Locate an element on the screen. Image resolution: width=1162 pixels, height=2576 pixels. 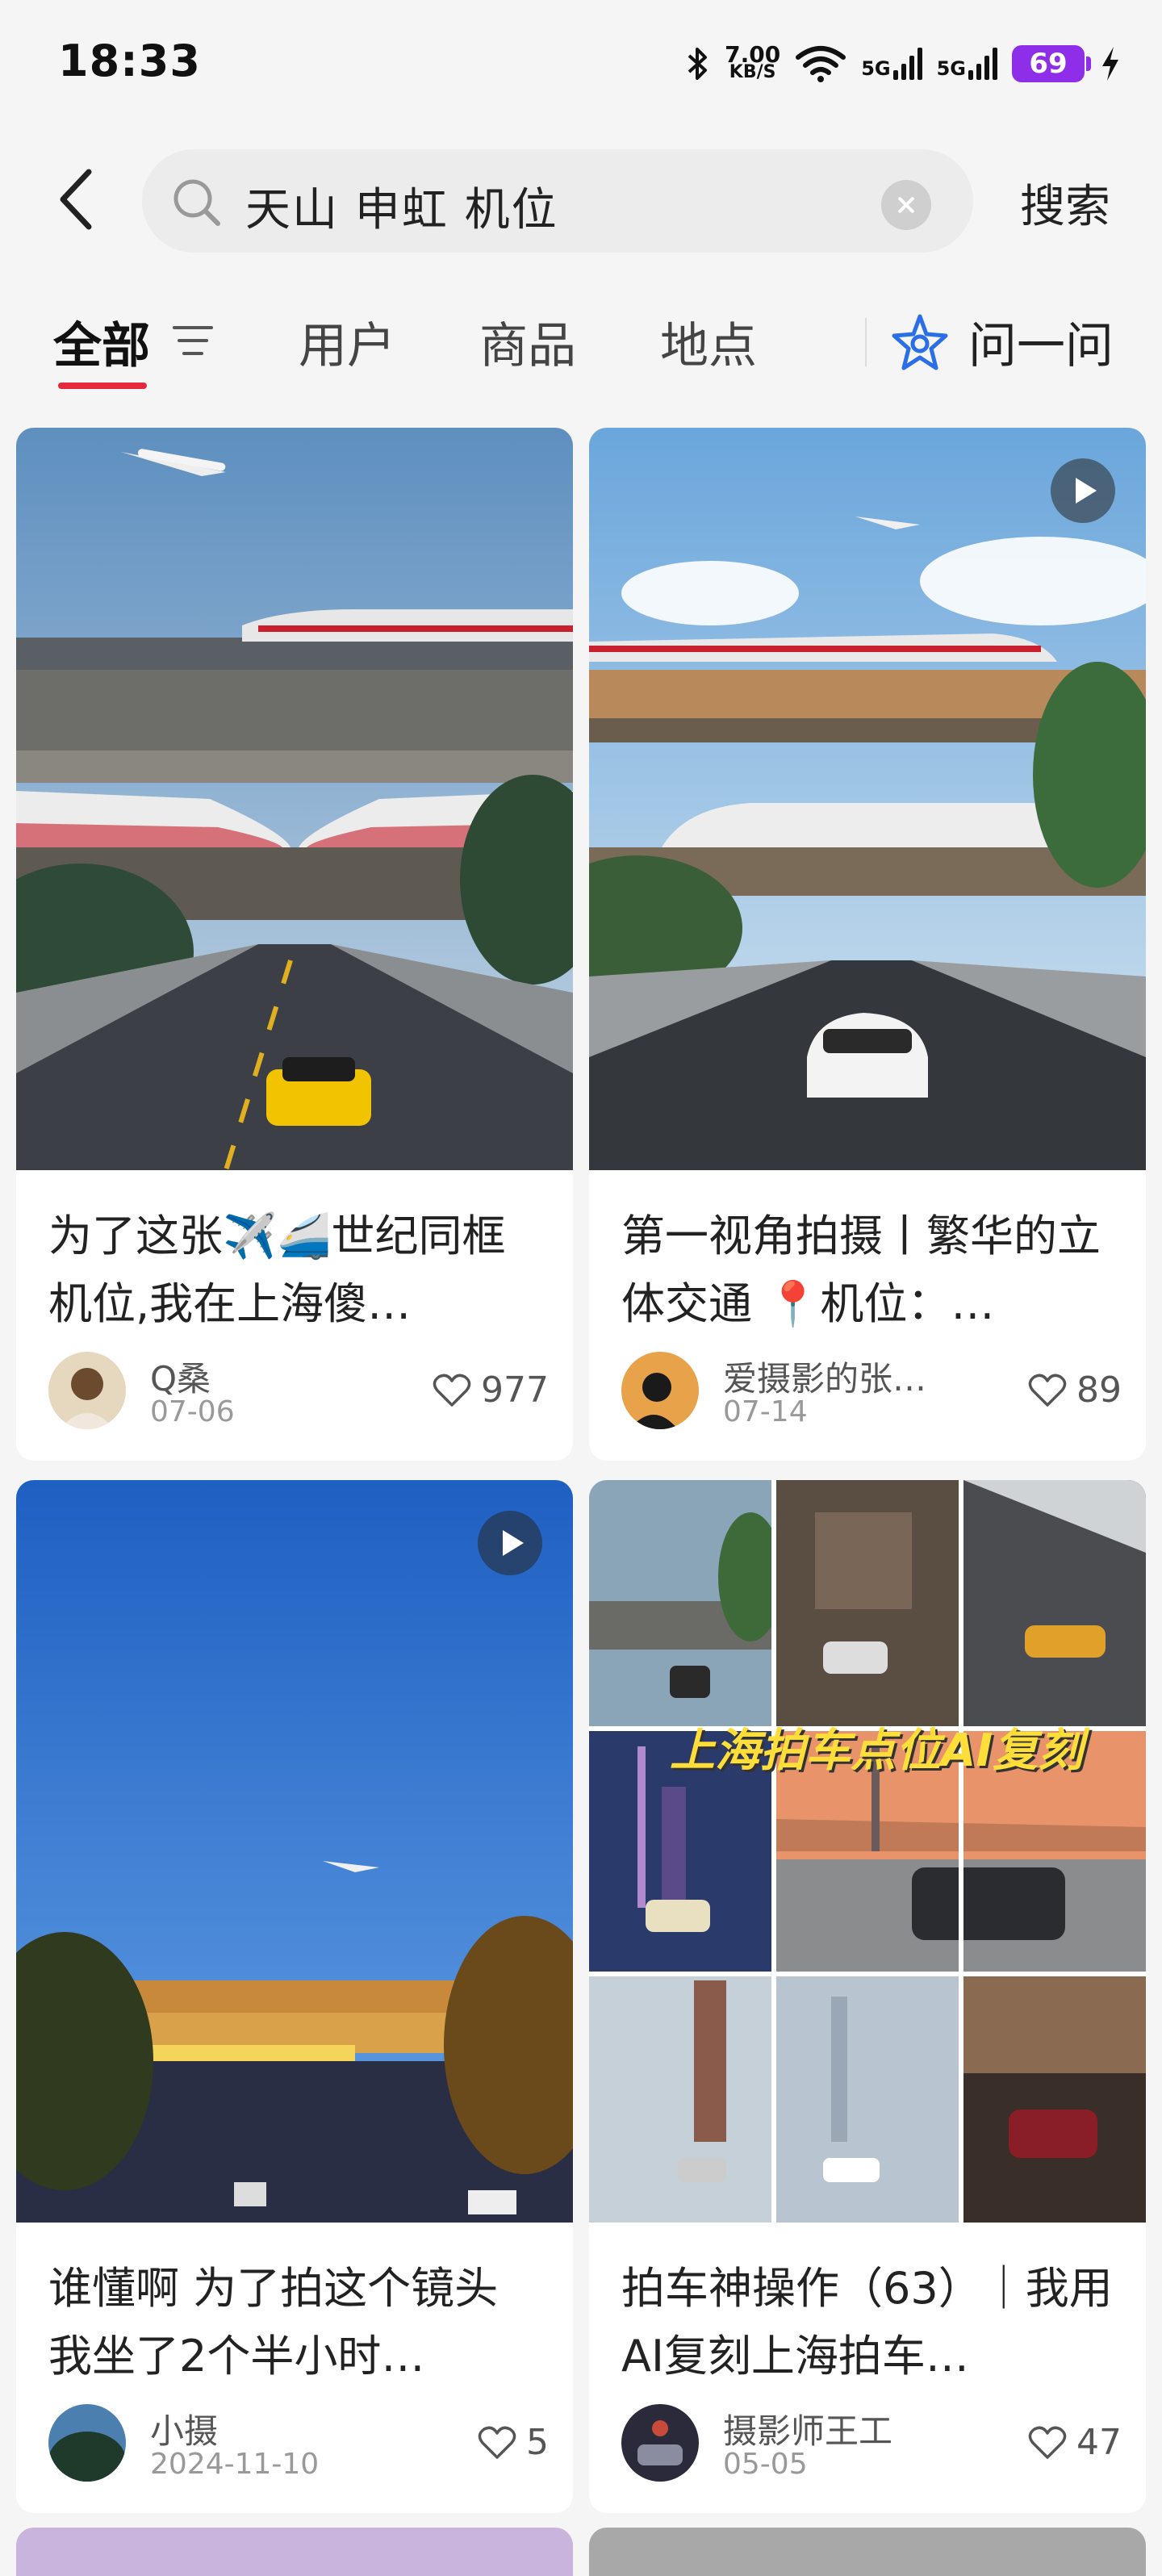
tab-products: 商品 is located at coordinates (527, 342).